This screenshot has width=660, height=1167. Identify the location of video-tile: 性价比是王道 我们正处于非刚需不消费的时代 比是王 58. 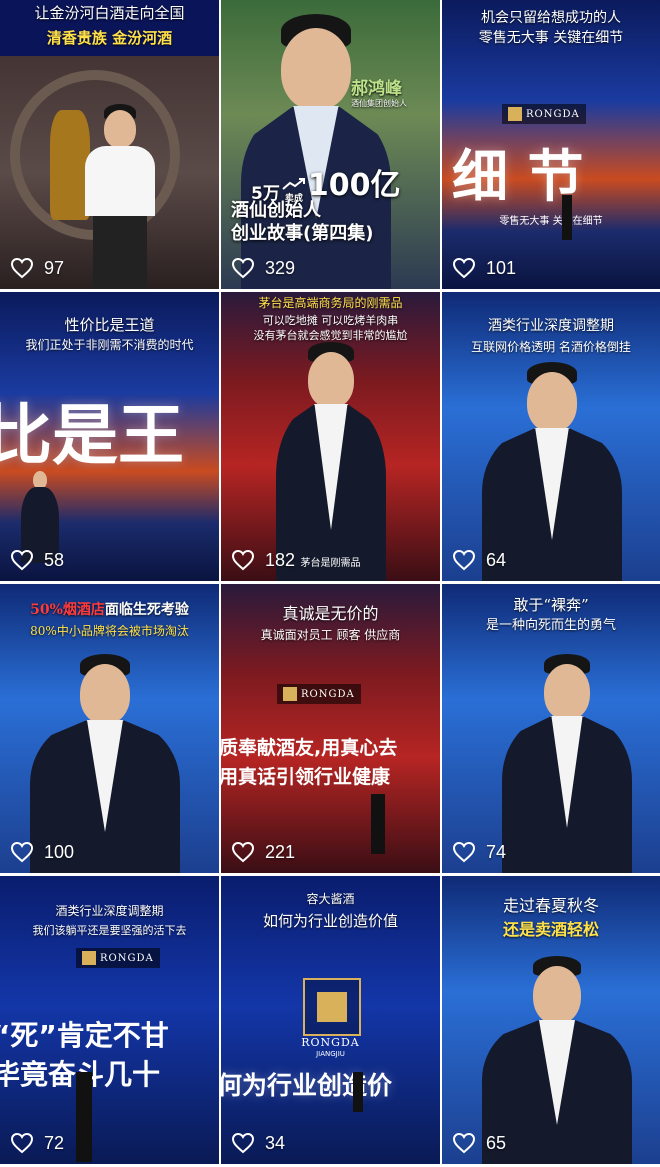
(109, 436).